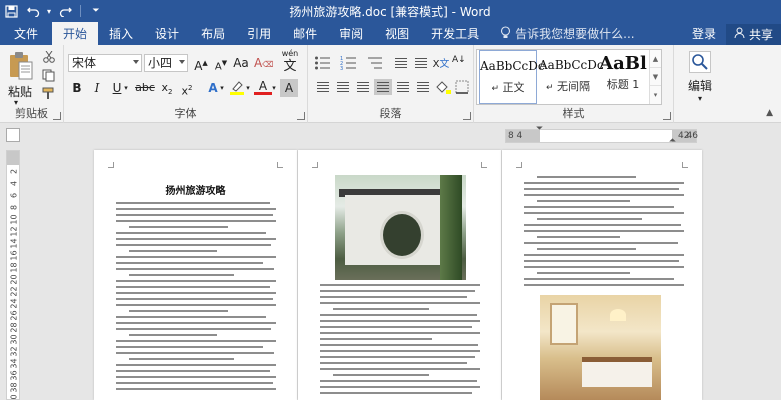  I want to click on multilevel-list-icon, so click(375, 63).